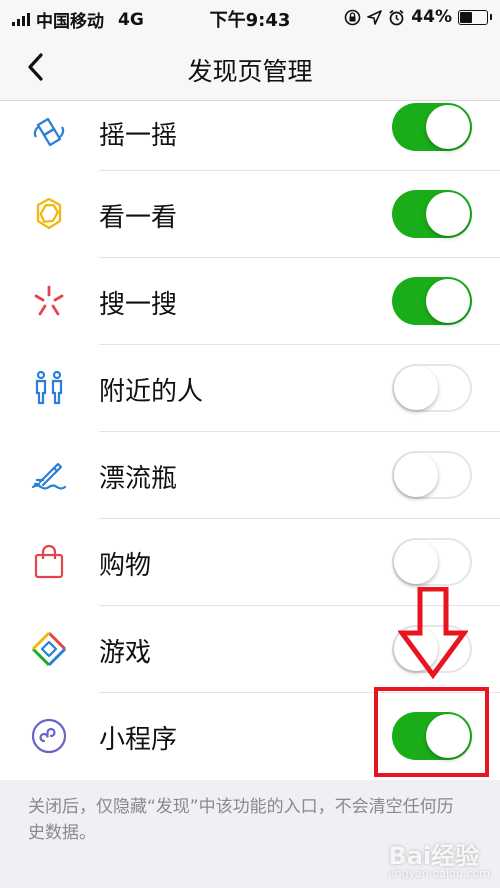  I want to click on games-icon, so click(49, 649).